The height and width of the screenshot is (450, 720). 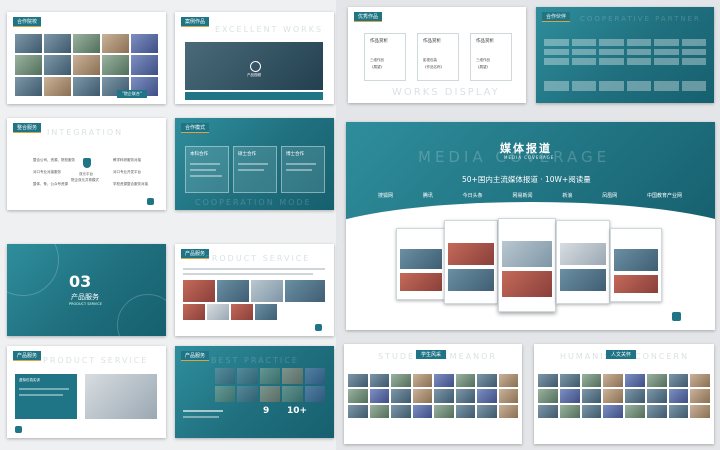 What do you see at coordinates (295, 154) in the screenshot?
I see `mode-card-title: 博士合作` at bounding box center [295, 154].